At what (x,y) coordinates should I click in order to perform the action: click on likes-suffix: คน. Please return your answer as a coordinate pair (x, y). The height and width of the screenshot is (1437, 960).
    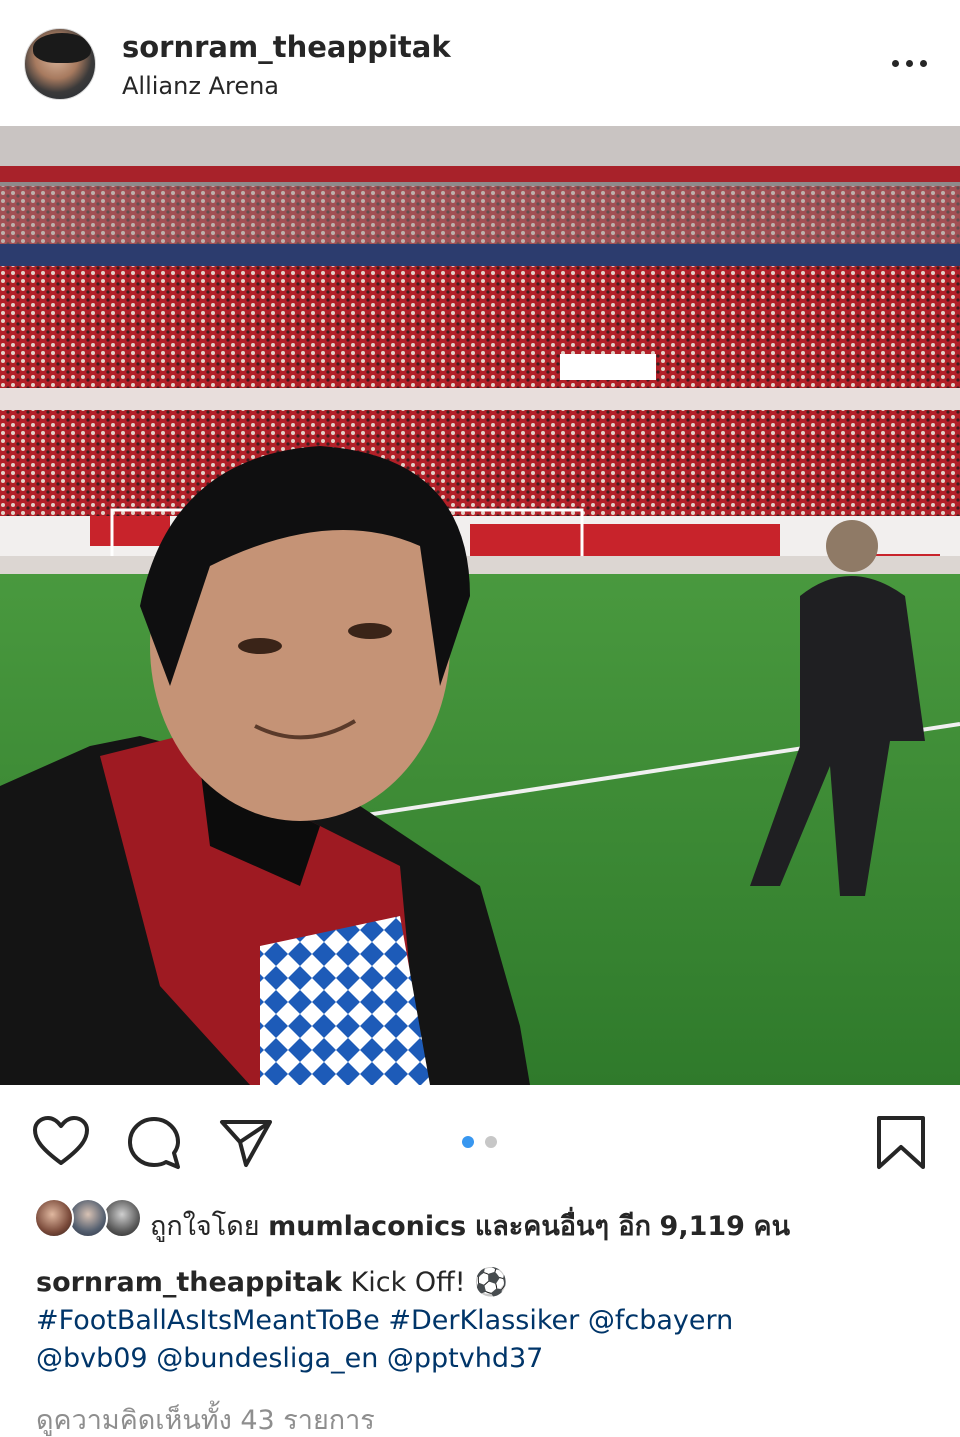
    Looking at the image, I should click on (772, 1226).